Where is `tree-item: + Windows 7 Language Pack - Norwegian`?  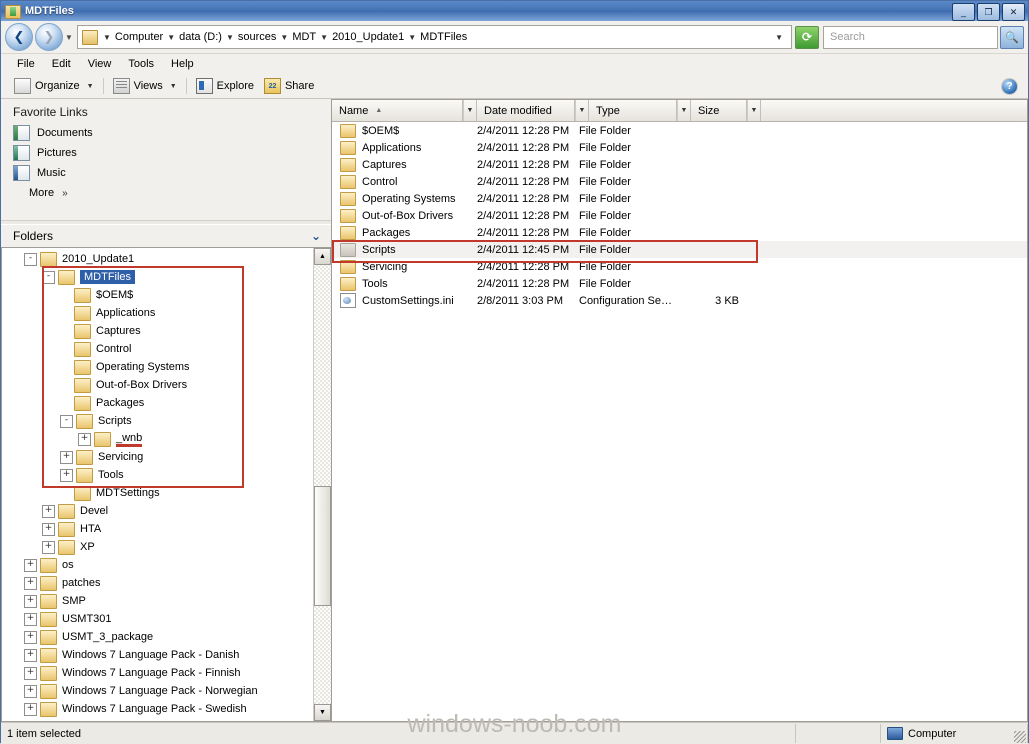 tree-item: + Windows 7 Language Pack - Norwegian is located at coordinates (157, 691).